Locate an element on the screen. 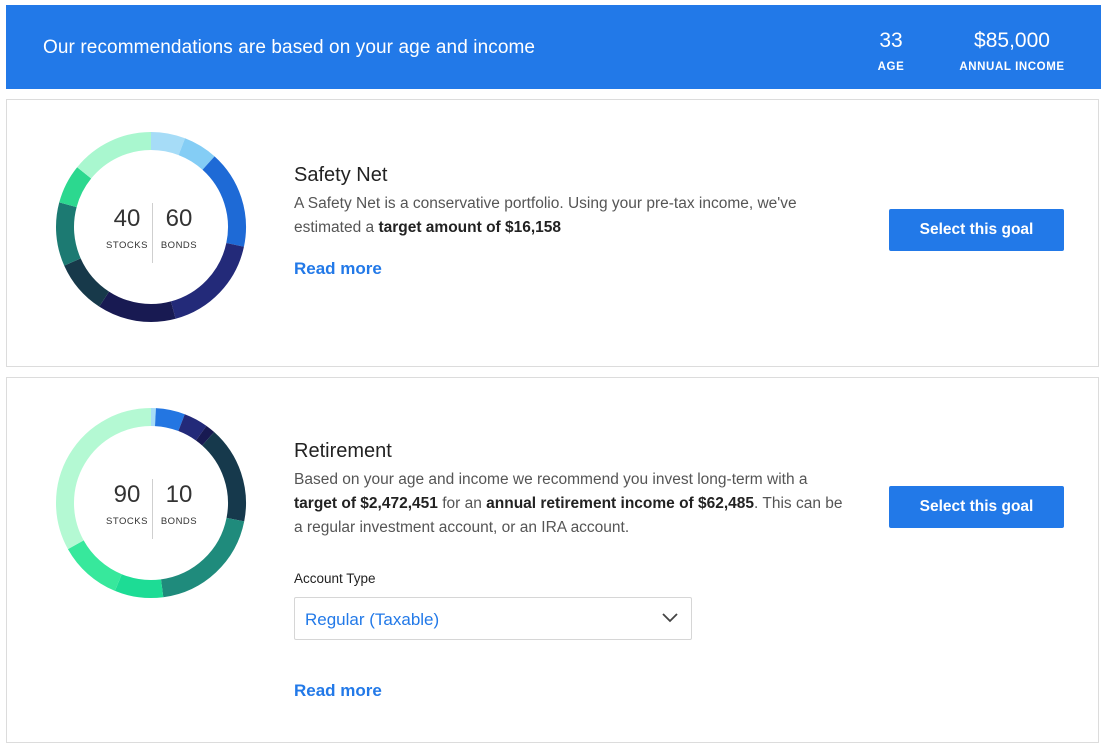 The image size is (1113, 751). allocation-split: 40 STOCKS 60 BONDS is located at coordinates (151, 233).